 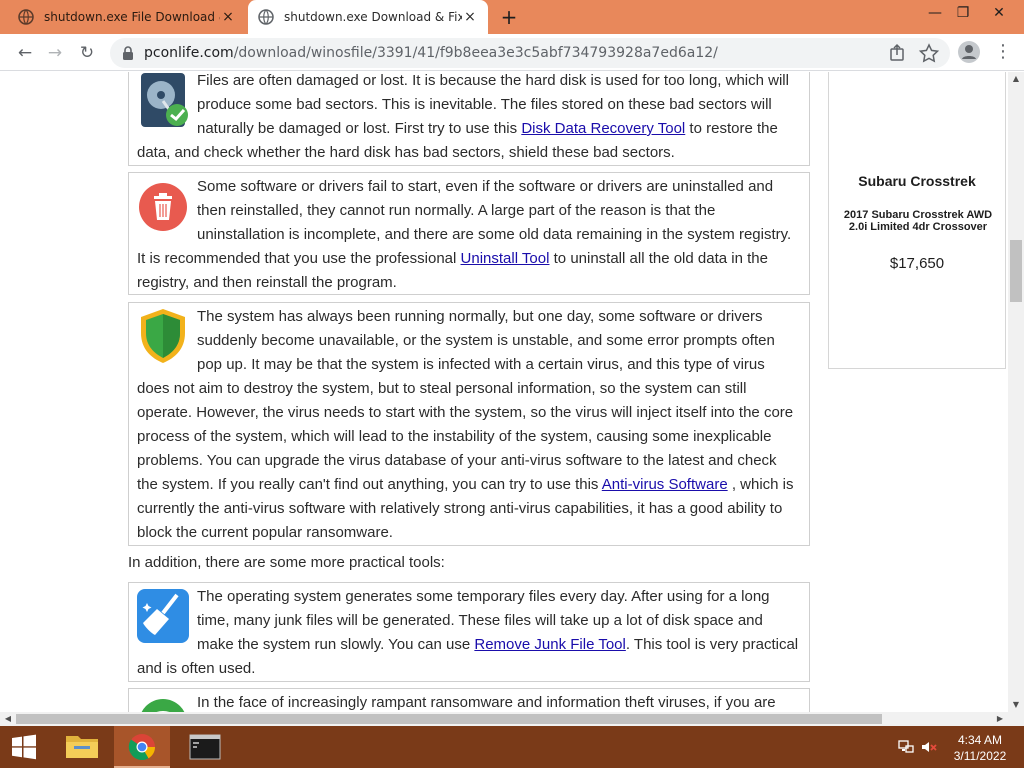 What do you see at coordinates (25, 53) in the screenshot?
I see `back-button: ←` at bounding box center [25, 53].